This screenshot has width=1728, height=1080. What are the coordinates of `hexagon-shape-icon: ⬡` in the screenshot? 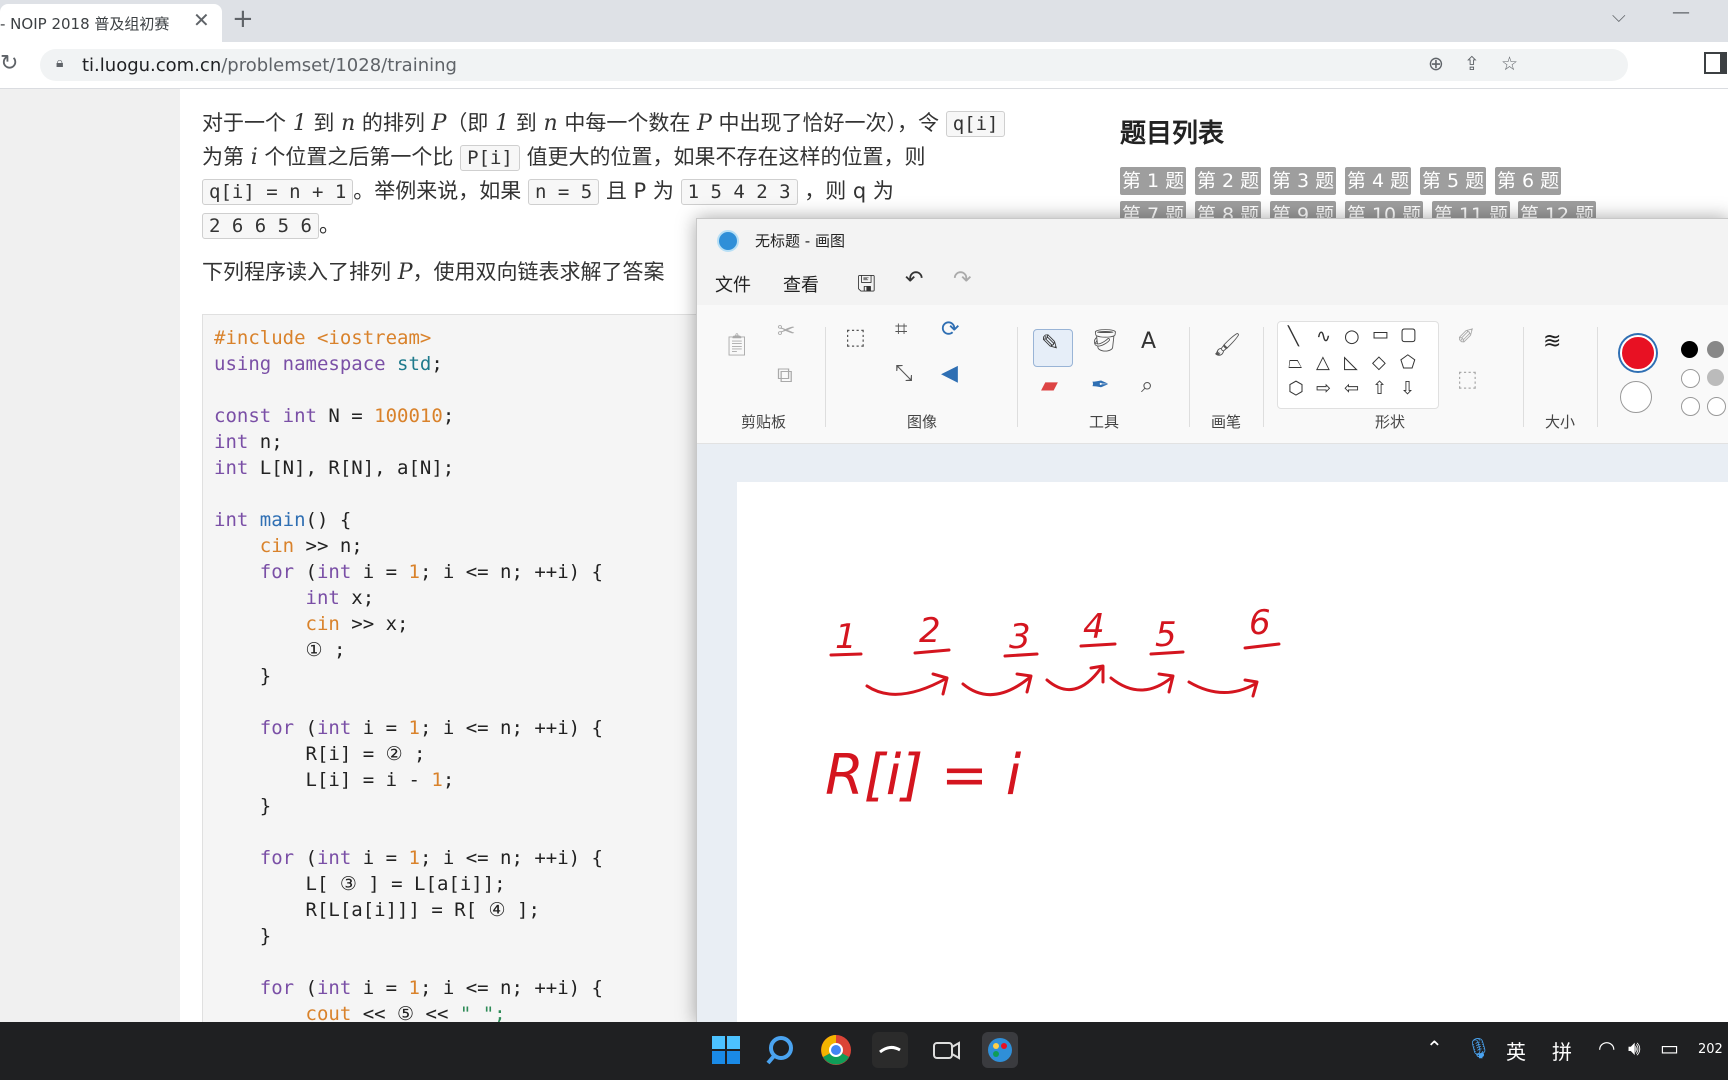 It's located at (1296, 388).